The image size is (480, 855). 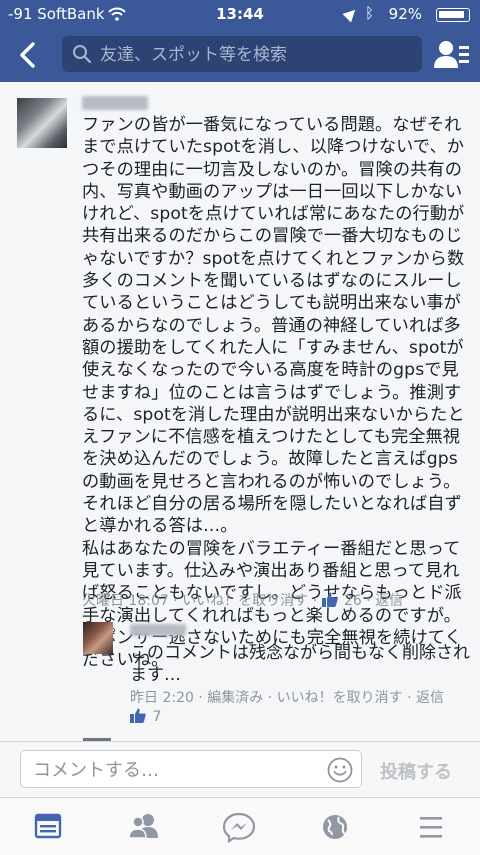 I want to click on search-icon, so click(x=82, y=54).